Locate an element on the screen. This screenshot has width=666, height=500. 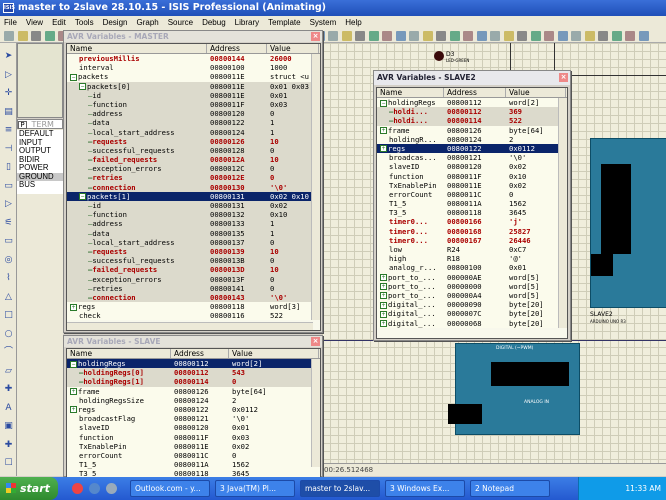
variable-row: —id 0080011E 0x01 is located at coordinates (193, 95).